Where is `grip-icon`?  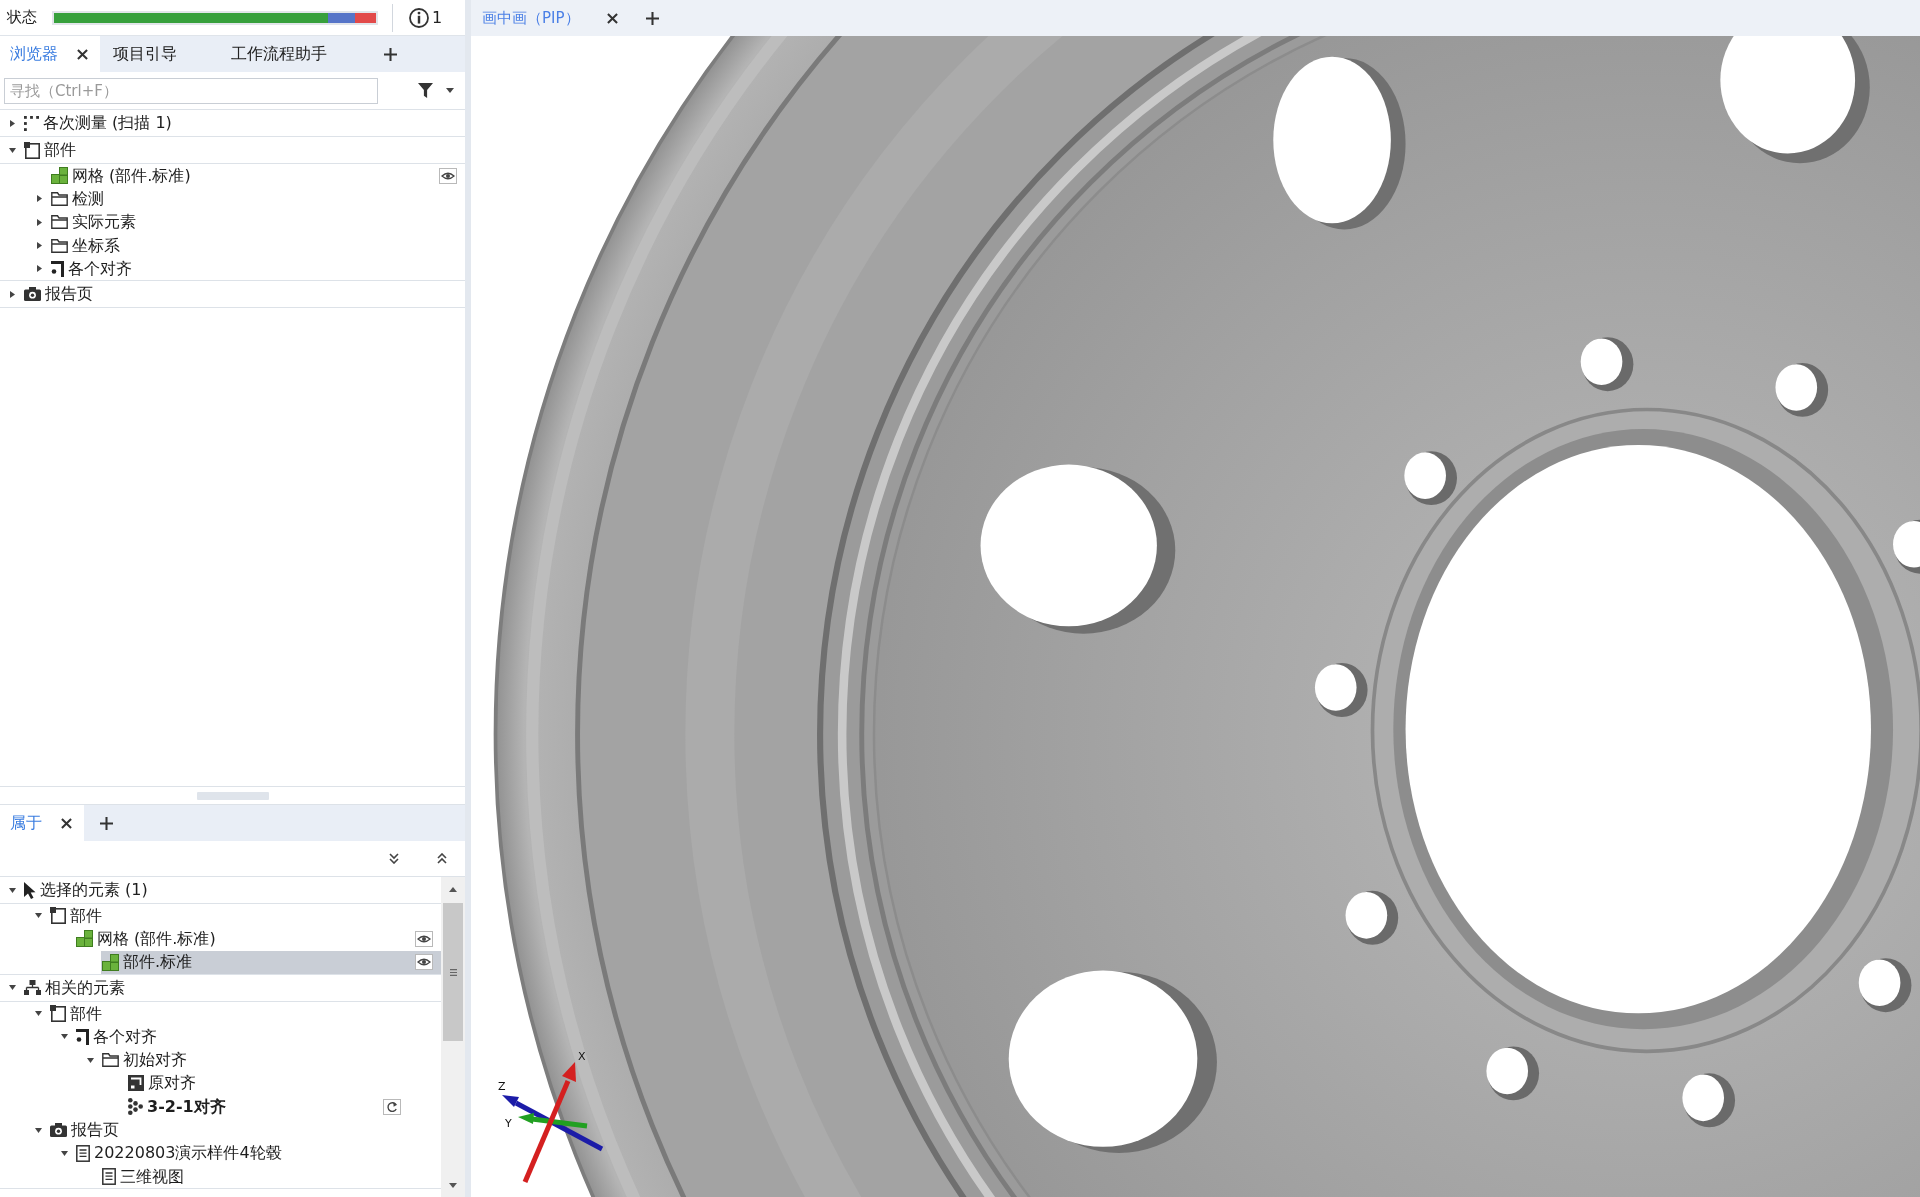 grip-icon is located at coordinates (453, 972).